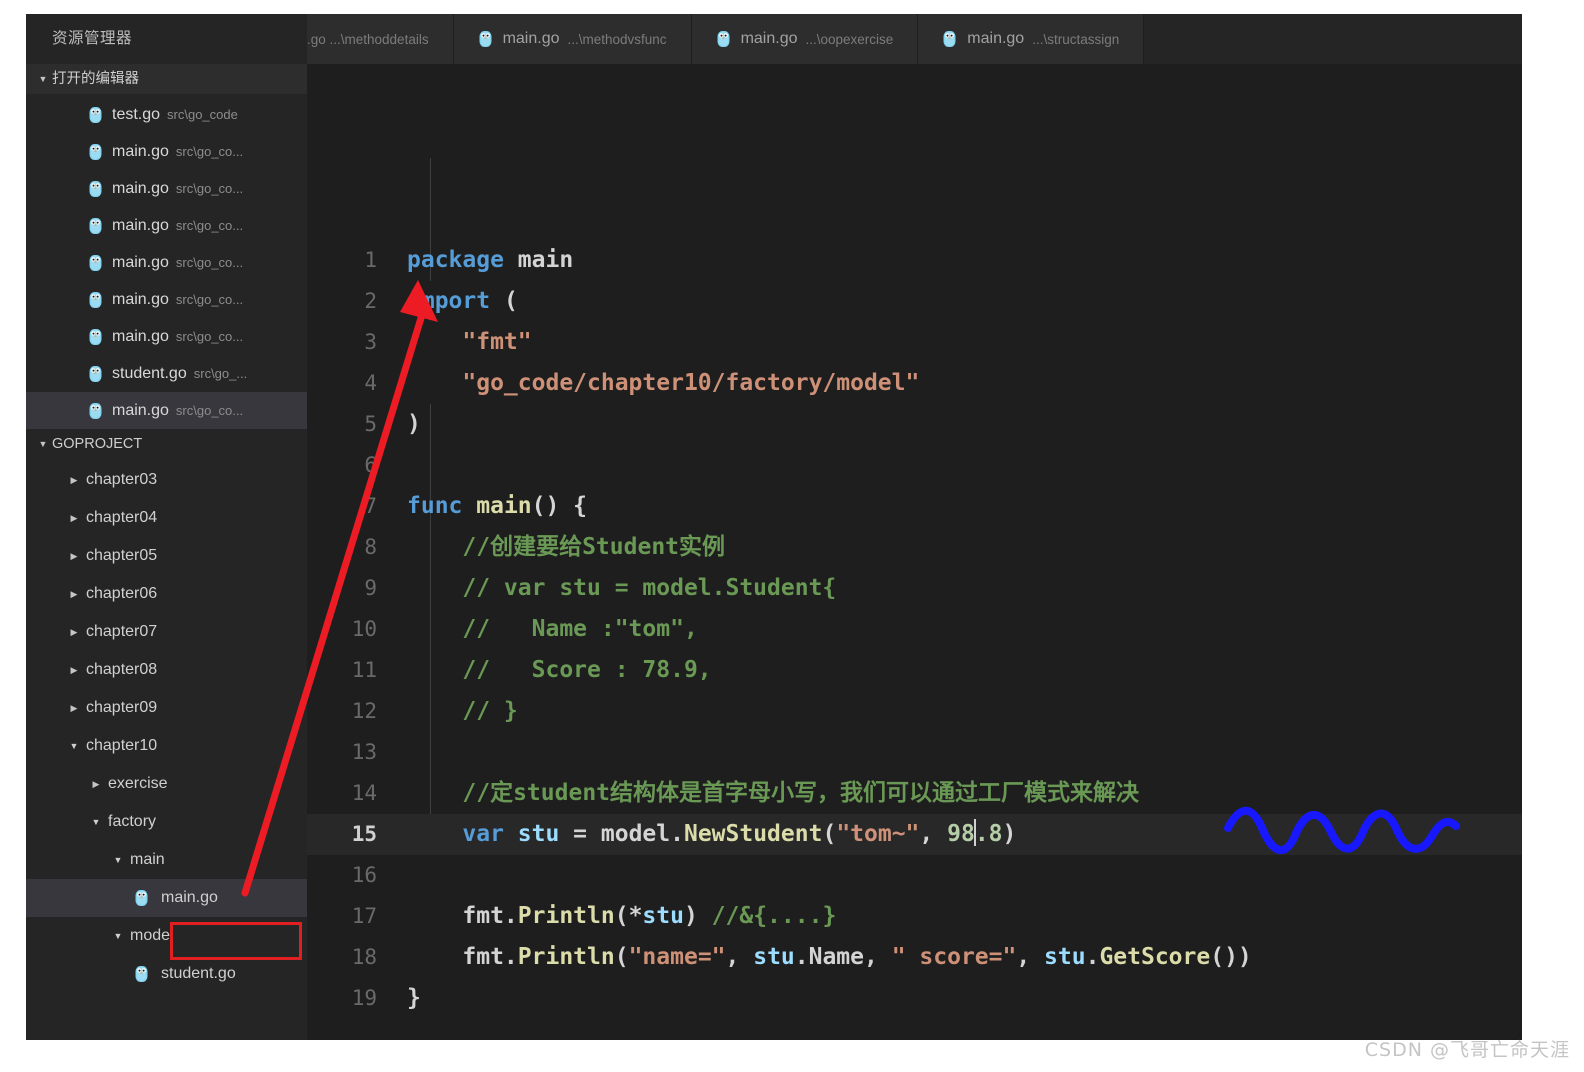 The height and width of the screenshot is (1072, 1584). I want to click on code-line: 1 package main, so click(914, 260).